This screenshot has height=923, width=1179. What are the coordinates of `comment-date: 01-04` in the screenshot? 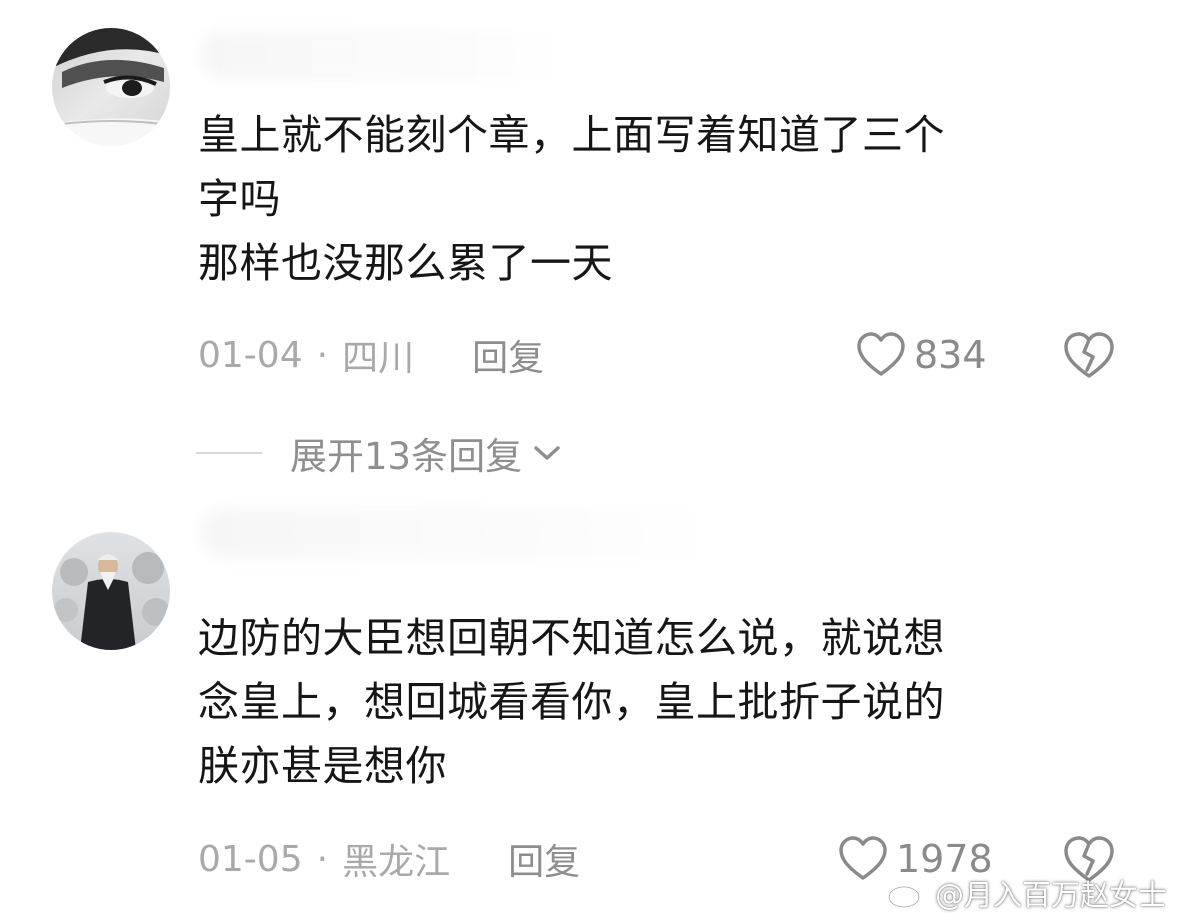 It's located at (250, 355).